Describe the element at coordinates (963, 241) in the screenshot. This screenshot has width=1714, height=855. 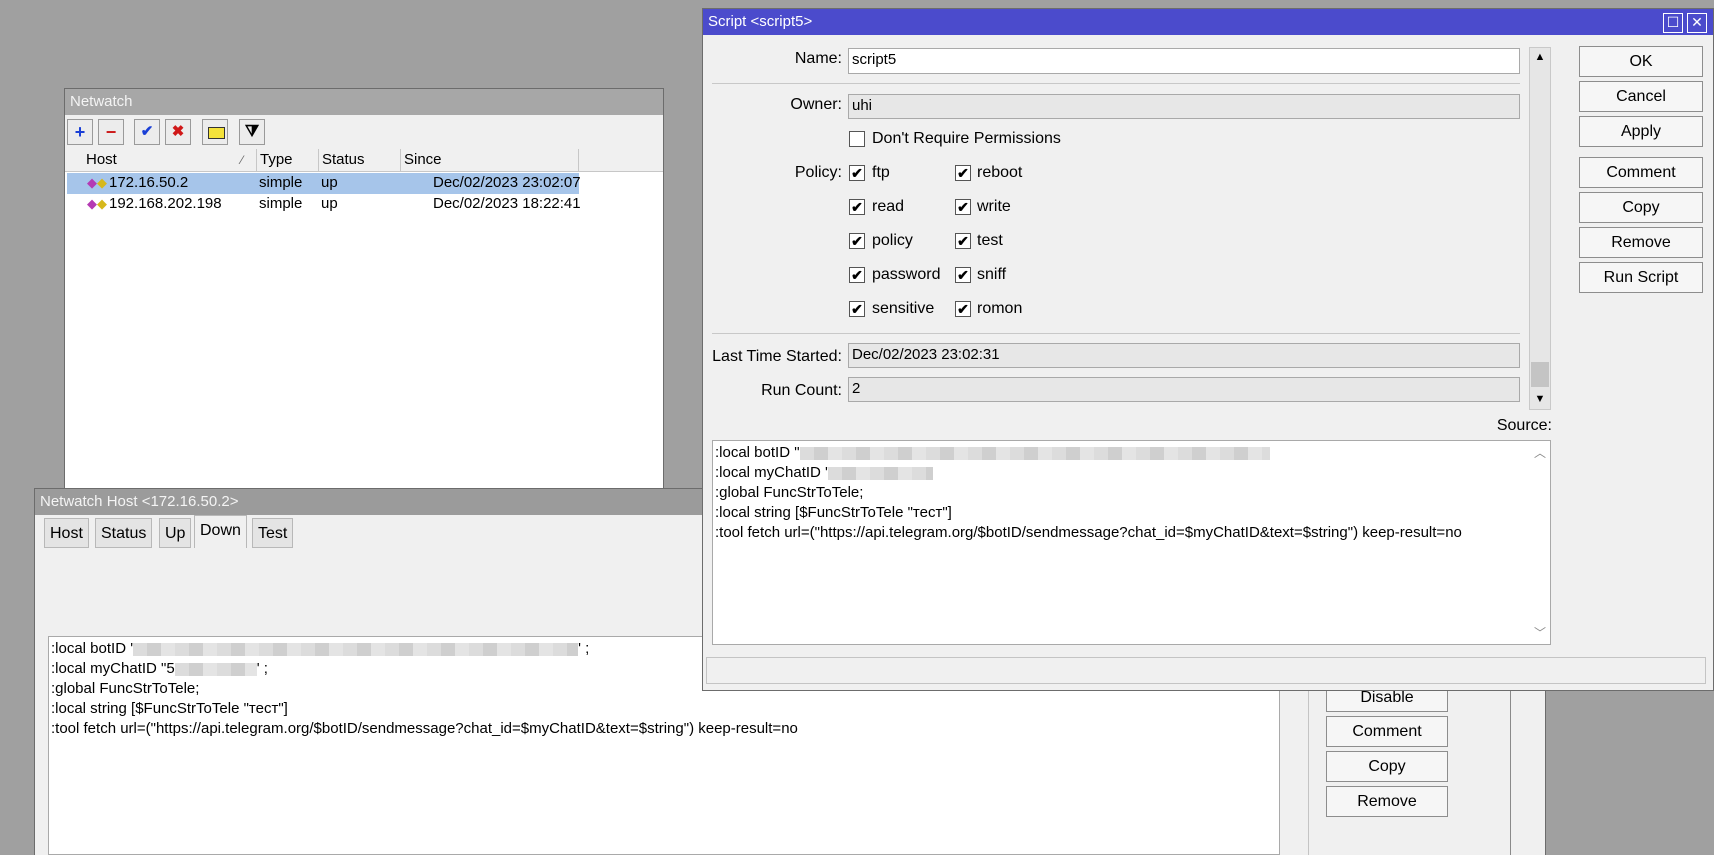
I see `policy-test-checkbox: ✔` at that location.